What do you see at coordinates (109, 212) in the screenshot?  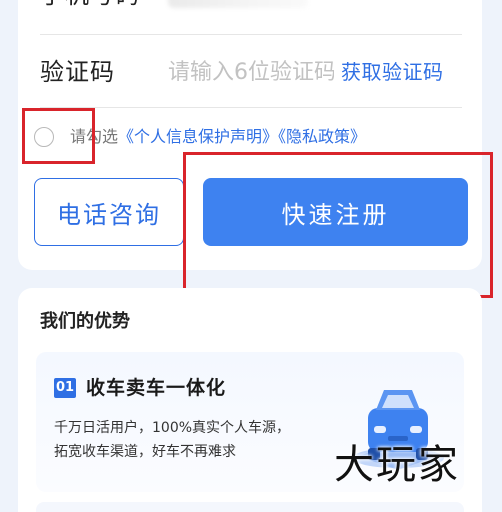 I see `phone-consult-button: 电话咨询` at bounding box center [109, 212].